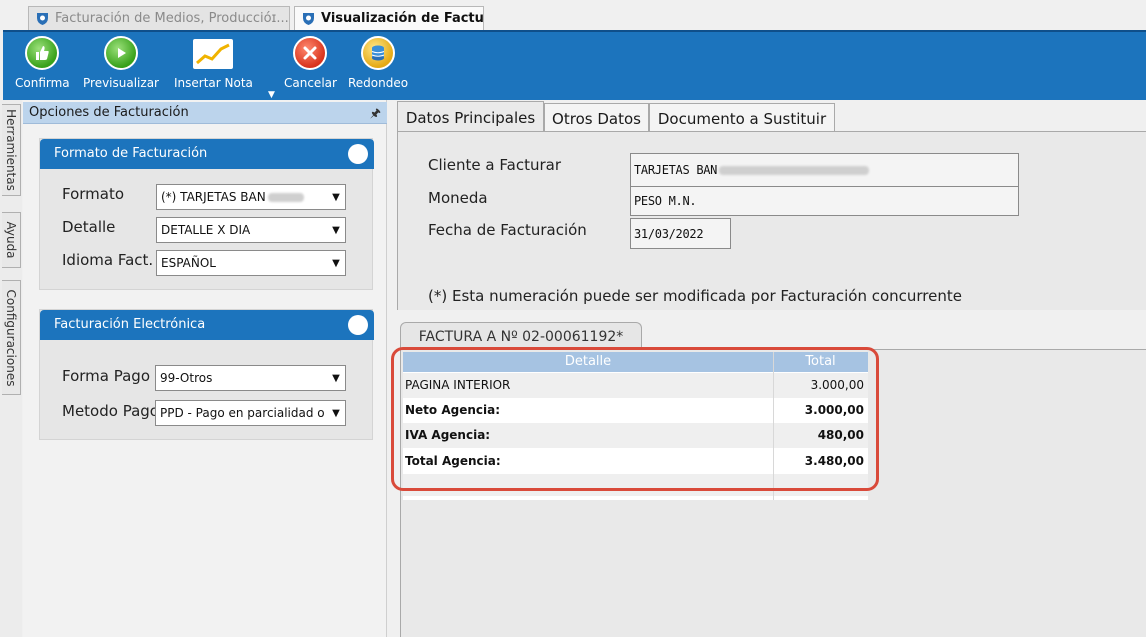  Describe the element at coordinates (93, 194) in the screenshot. I see `formato-label: Formato` at that location.